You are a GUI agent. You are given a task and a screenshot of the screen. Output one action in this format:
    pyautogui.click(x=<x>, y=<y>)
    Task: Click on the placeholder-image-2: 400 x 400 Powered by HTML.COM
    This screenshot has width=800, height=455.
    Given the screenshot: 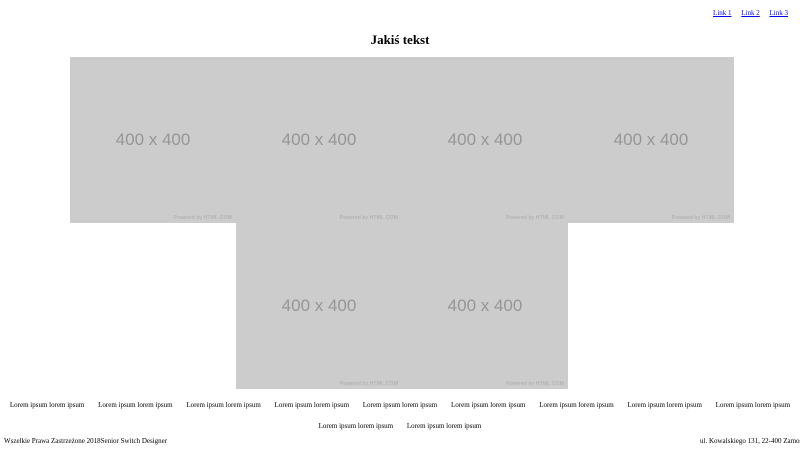 What is the action you would take?
    pyautogui.click(x=319, y=140)
    